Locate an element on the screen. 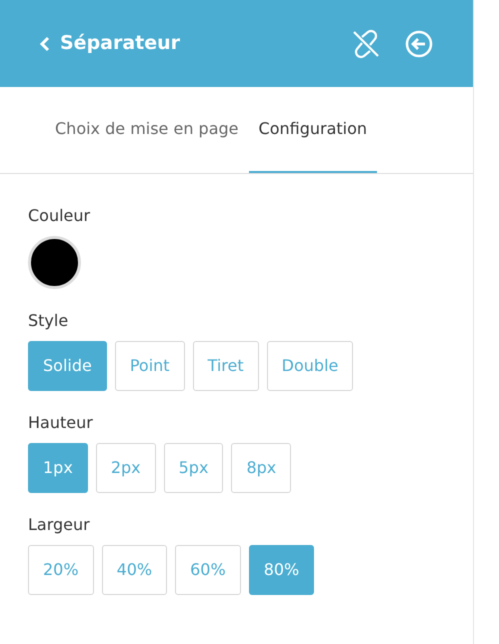 This screenshot has height=644, width=499. option-button: 80% is located at coordinates (281, 570).